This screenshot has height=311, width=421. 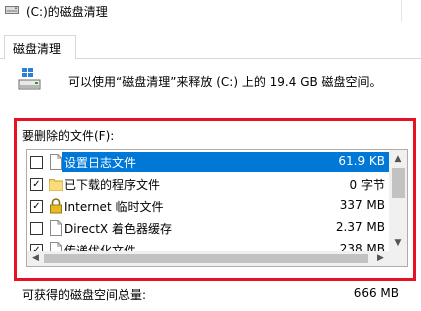 I want to click on item-size: 0 字节, so click(x=367, y=185).